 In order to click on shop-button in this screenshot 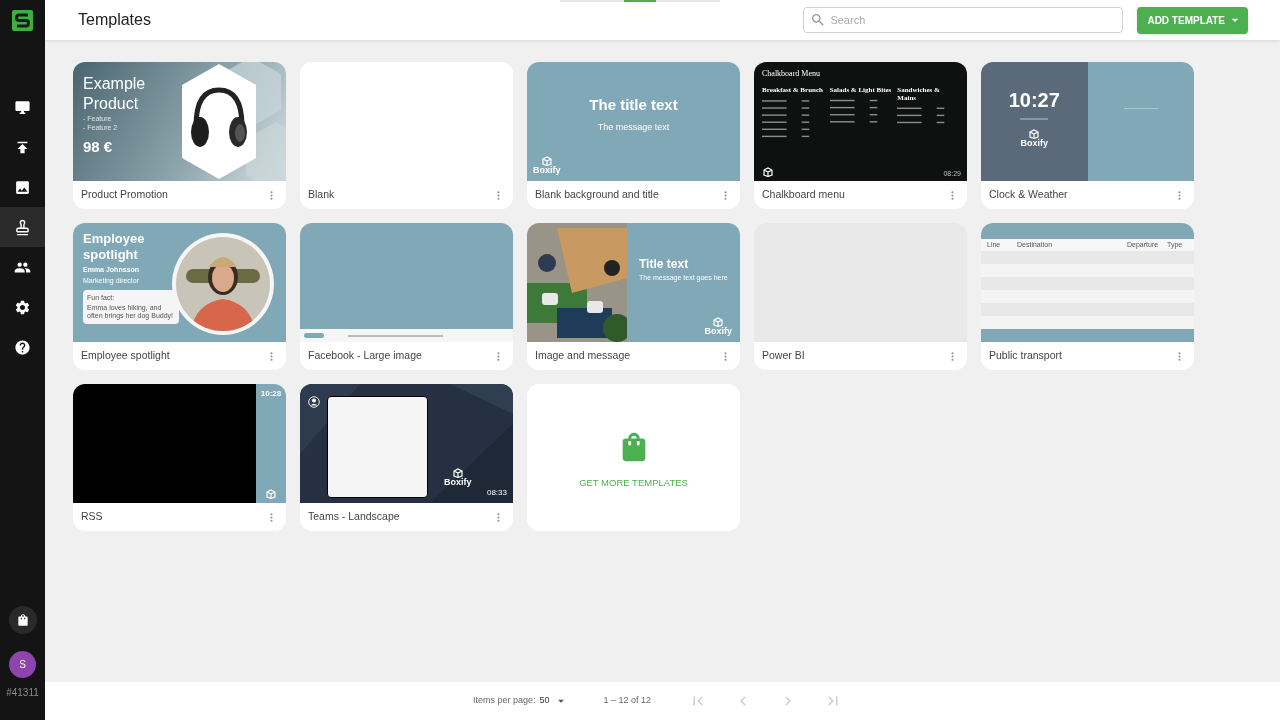, I will do `click(22, 620)`.